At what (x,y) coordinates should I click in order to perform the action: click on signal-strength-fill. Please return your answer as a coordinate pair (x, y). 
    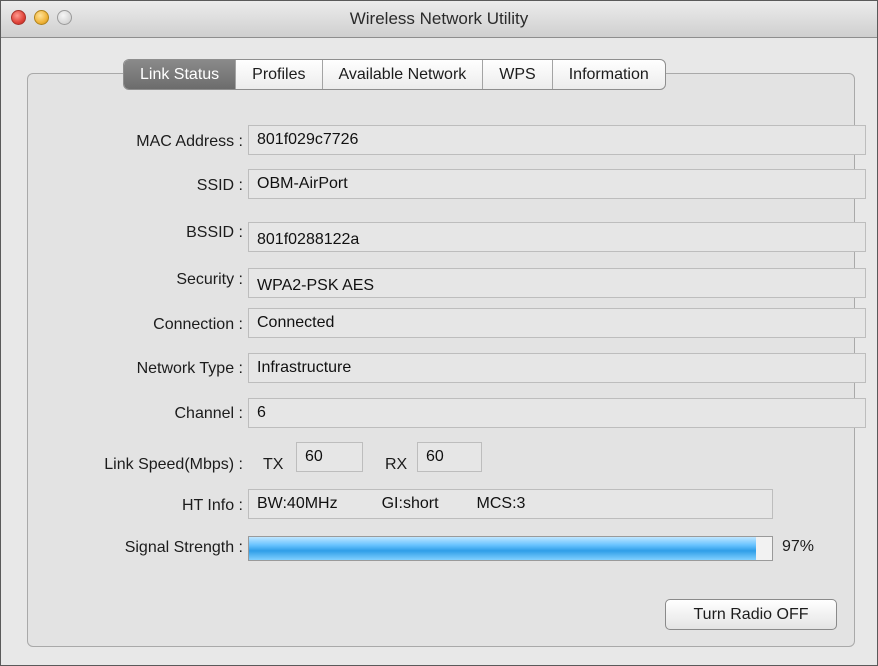
    Looking at the image, I should click on (503, 548).